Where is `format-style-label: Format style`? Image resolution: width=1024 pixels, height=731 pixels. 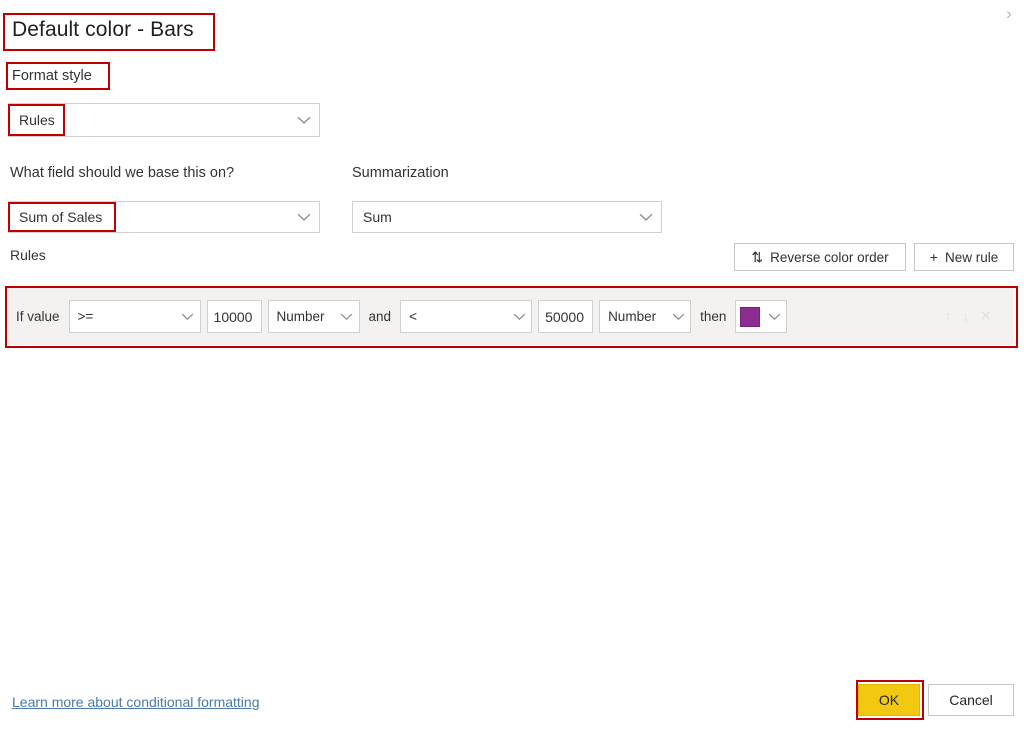 format-style-label: Format style is located at coordinates (52, 76).